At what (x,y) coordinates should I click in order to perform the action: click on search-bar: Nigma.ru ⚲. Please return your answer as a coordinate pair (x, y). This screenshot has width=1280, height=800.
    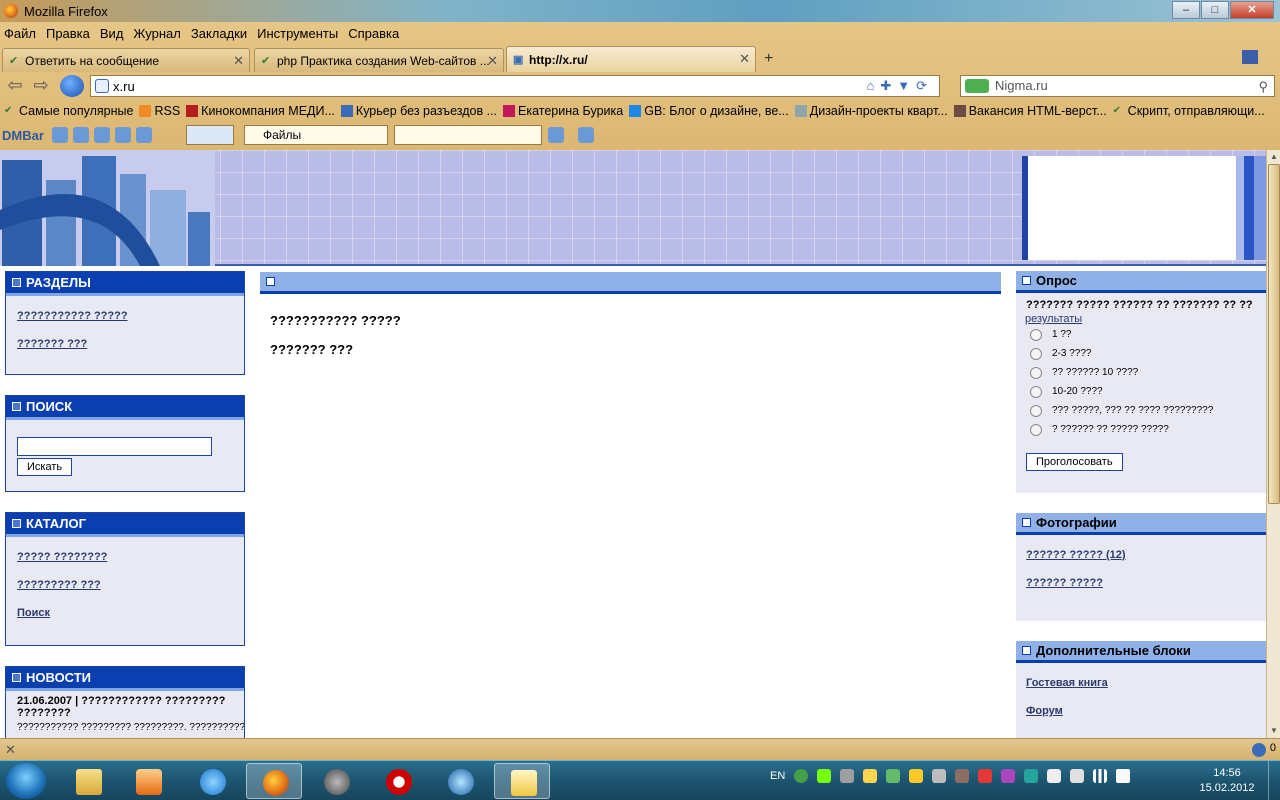
    Looking at the image, I should click on (1117, 86).